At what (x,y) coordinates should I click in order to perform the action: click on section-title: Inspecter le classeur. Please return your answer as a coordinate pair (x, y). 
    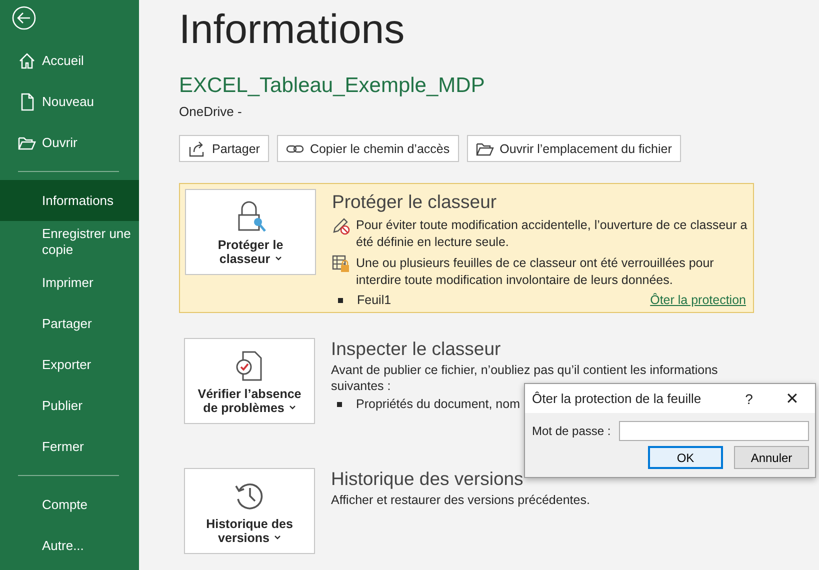
    Looking at the image, I should click on (416, 348).